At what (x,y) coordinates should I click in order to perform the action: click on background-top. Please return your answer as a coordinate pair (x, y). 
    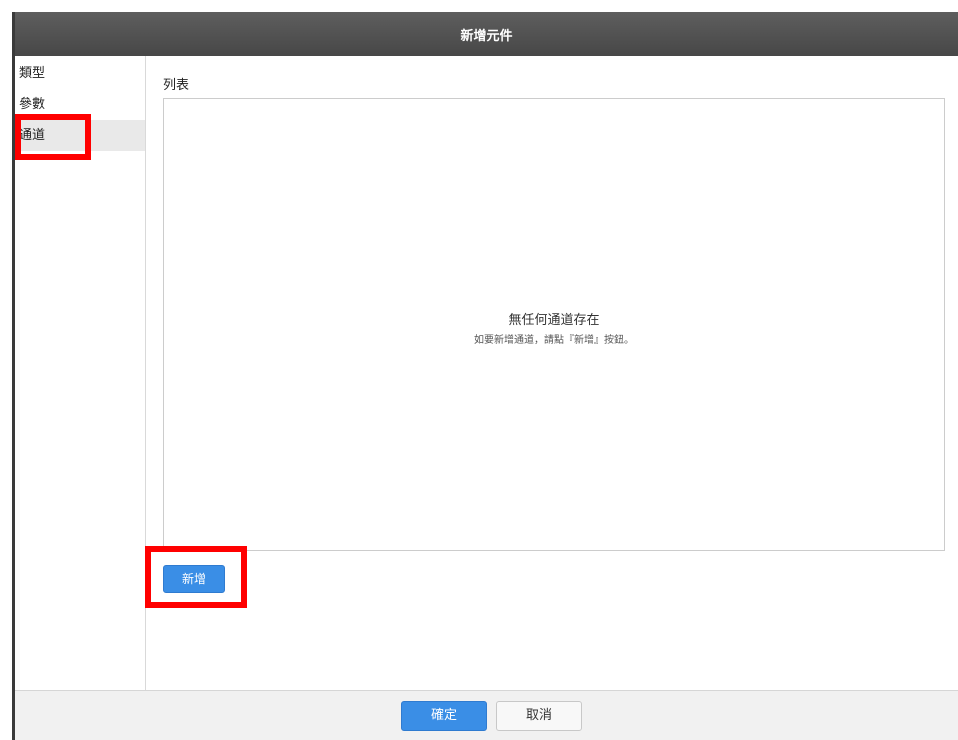
    Looking at the image, I should click on (479, 6).